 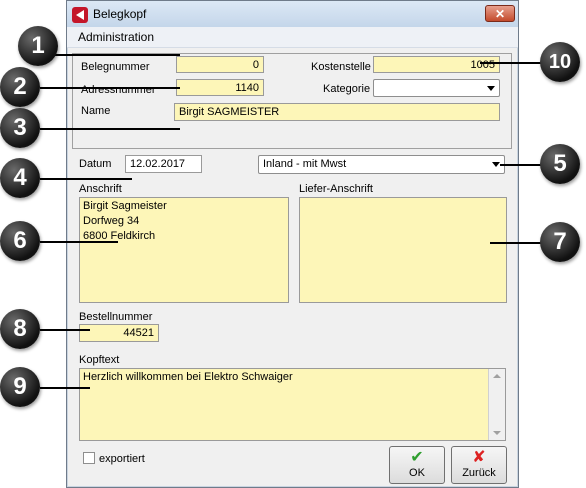 What do you see at coordinates (95, 164) in the screenshot?
I see `datum-label: Datum` at bounding box center [95, 164].